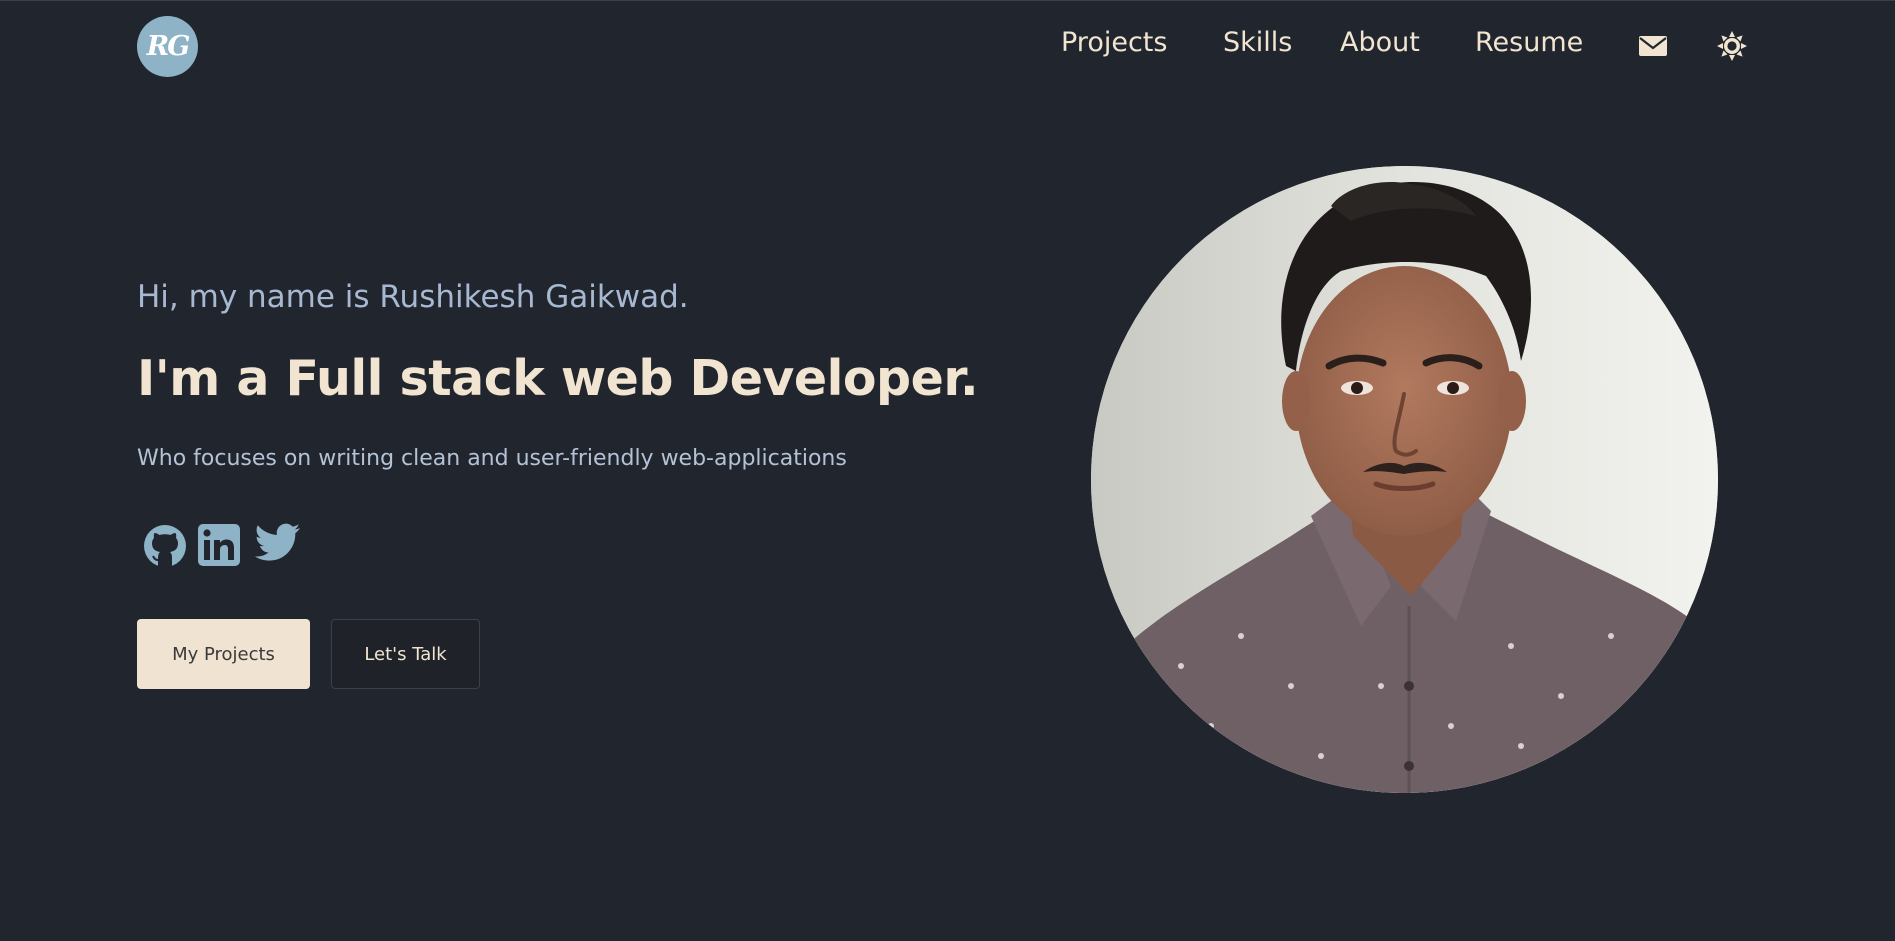 The image size is (1895, 941). What do you see at coordinates (1380, 42) in the screenshot?
I see `nav-about: About` at bounding box center [1380, 42].